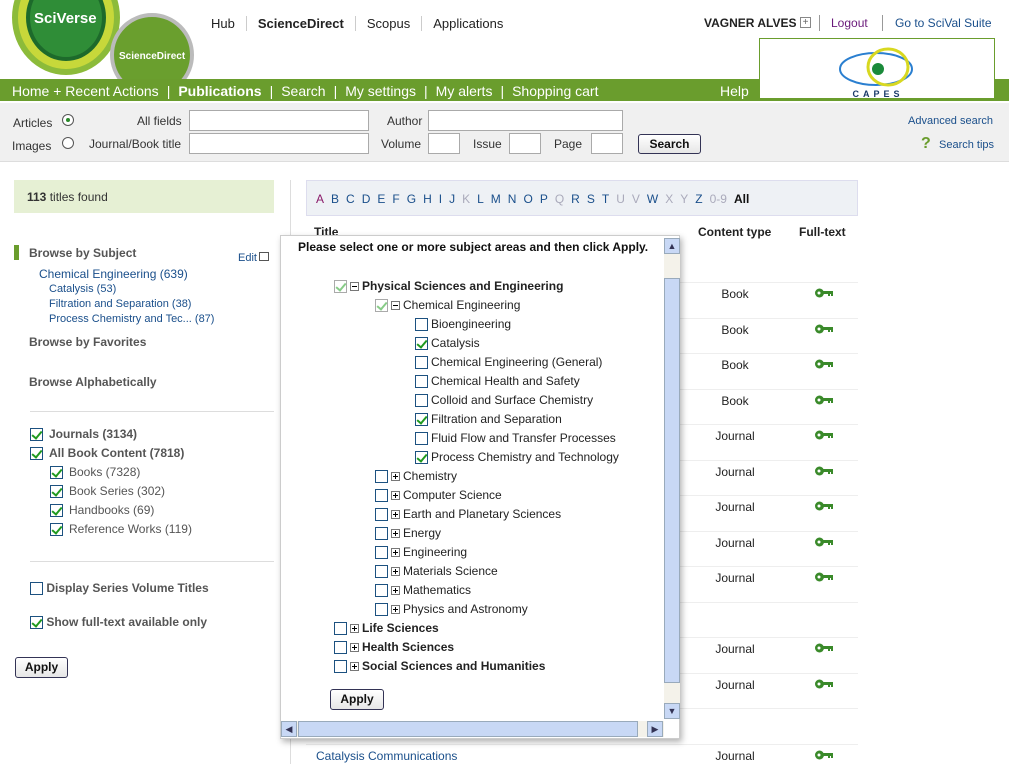  Describe the element at coordinates (591, 199) in the screenshot. I see `letter-S: S` at that location.